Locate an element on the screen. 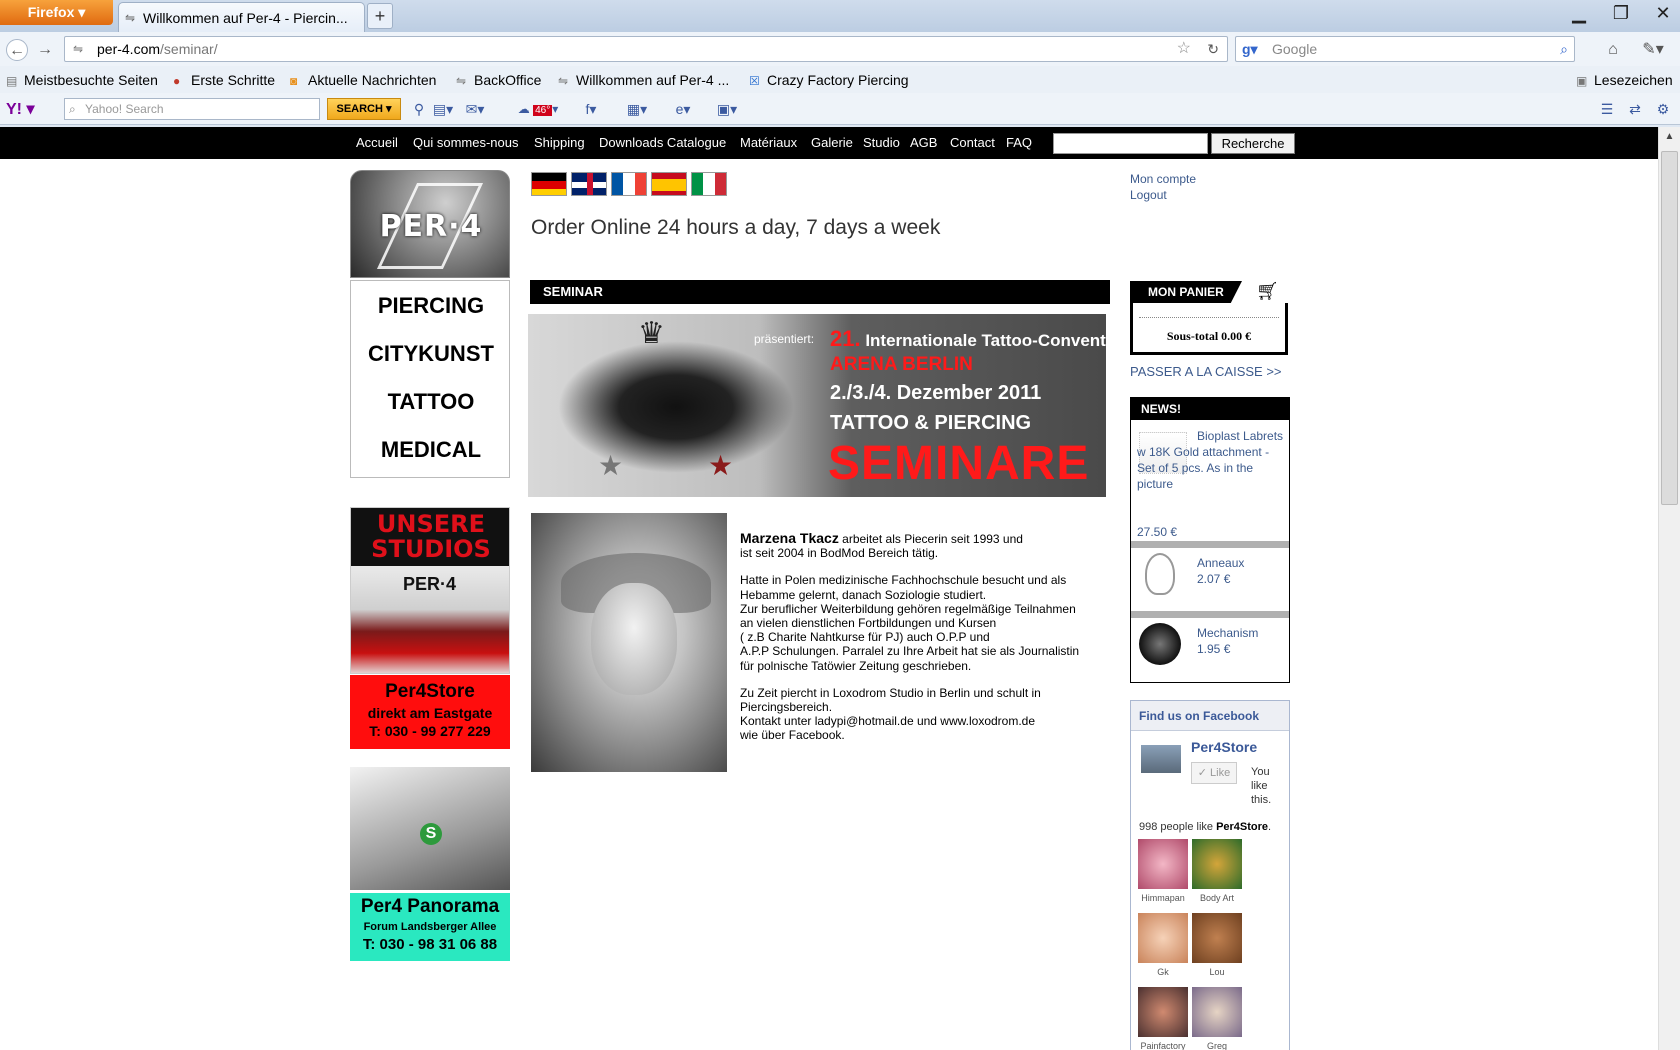 The width and height of the screenshot is (1680, 1050). mail-icon: ✉▾ is located at coordinates (475, 109).